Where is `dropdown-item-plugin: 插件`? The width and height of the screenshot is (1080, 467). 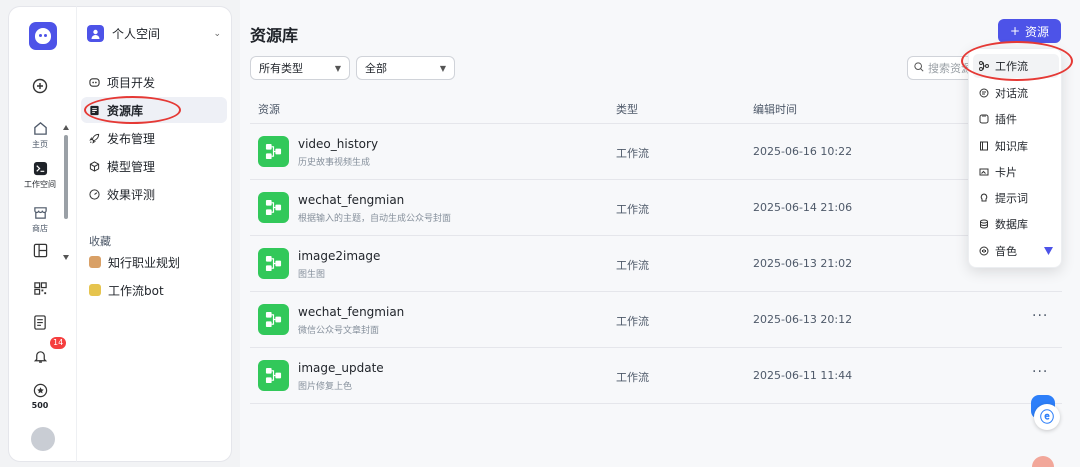 dropdown-item-plugin: 插件 is located at coordinates (1016, 119).